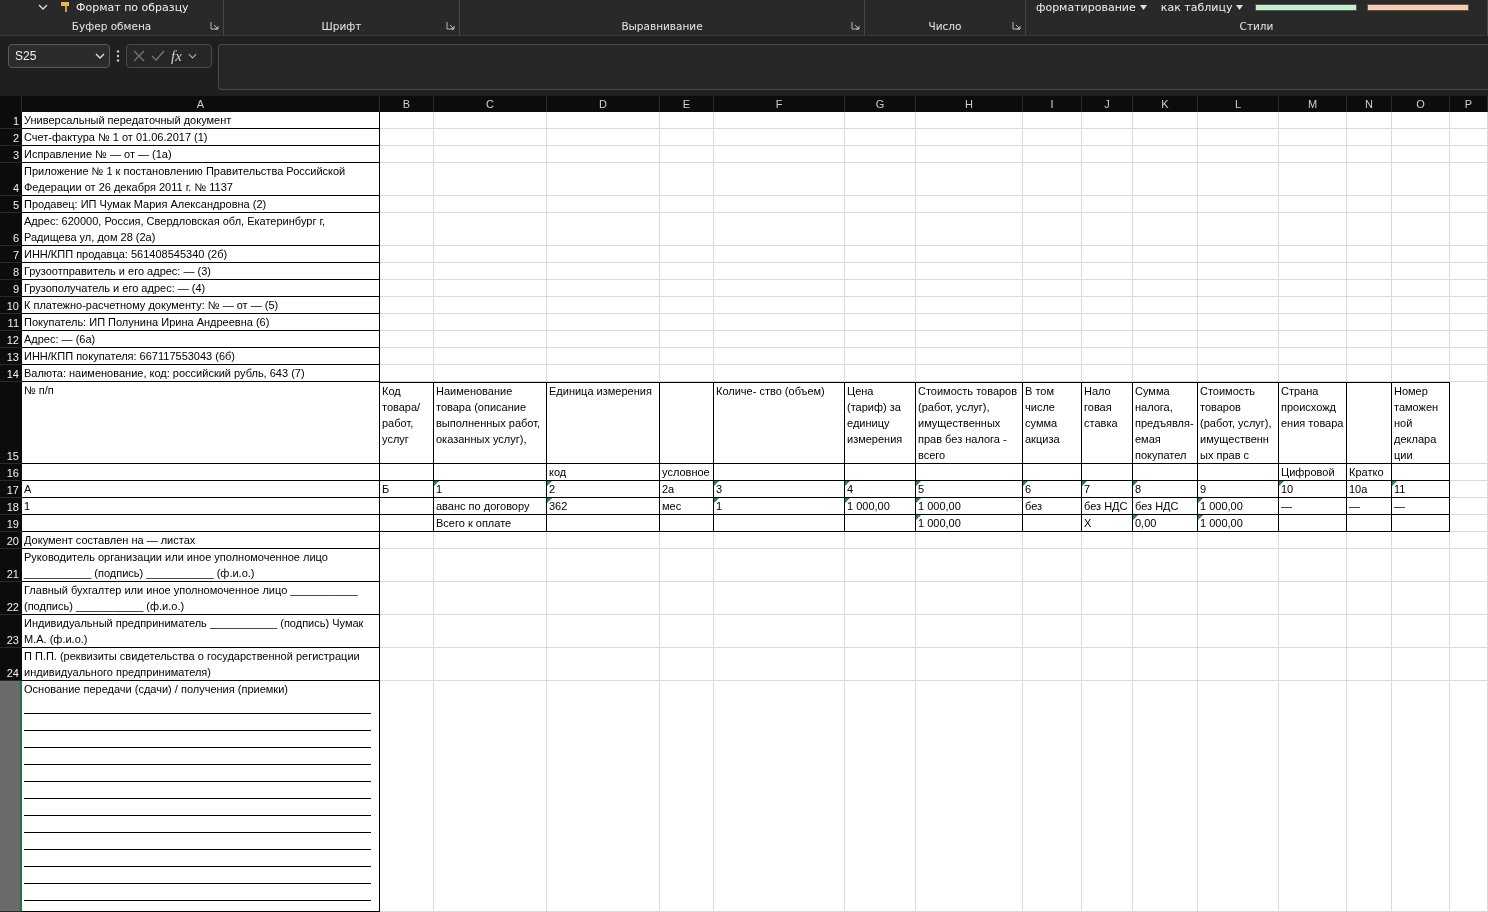 Image resolution: width=1488 pixels, height=912 pixels. Describe the element at coordinates (603, 423) in the screenshot. I see `table-cell: Единица измерения` at that location.